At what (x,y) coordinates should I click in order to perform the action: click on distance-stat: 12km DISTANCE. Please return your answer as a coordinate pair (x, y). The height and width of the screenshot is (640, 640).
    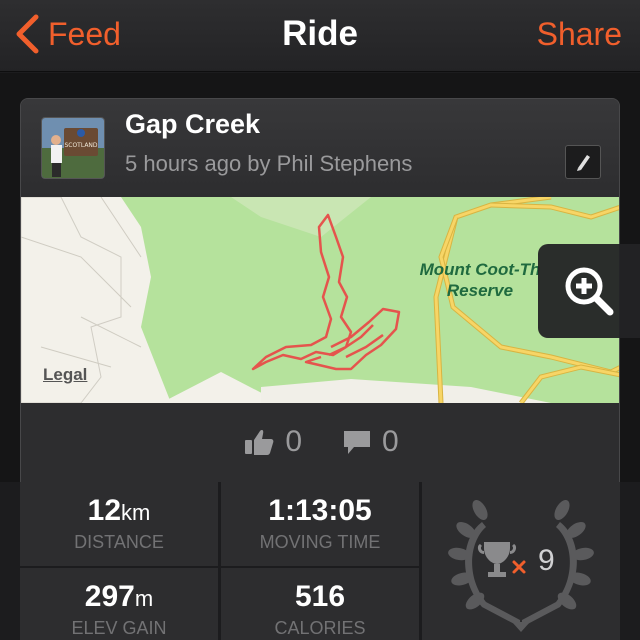
    Looking at the image, I should click on (119, 524).